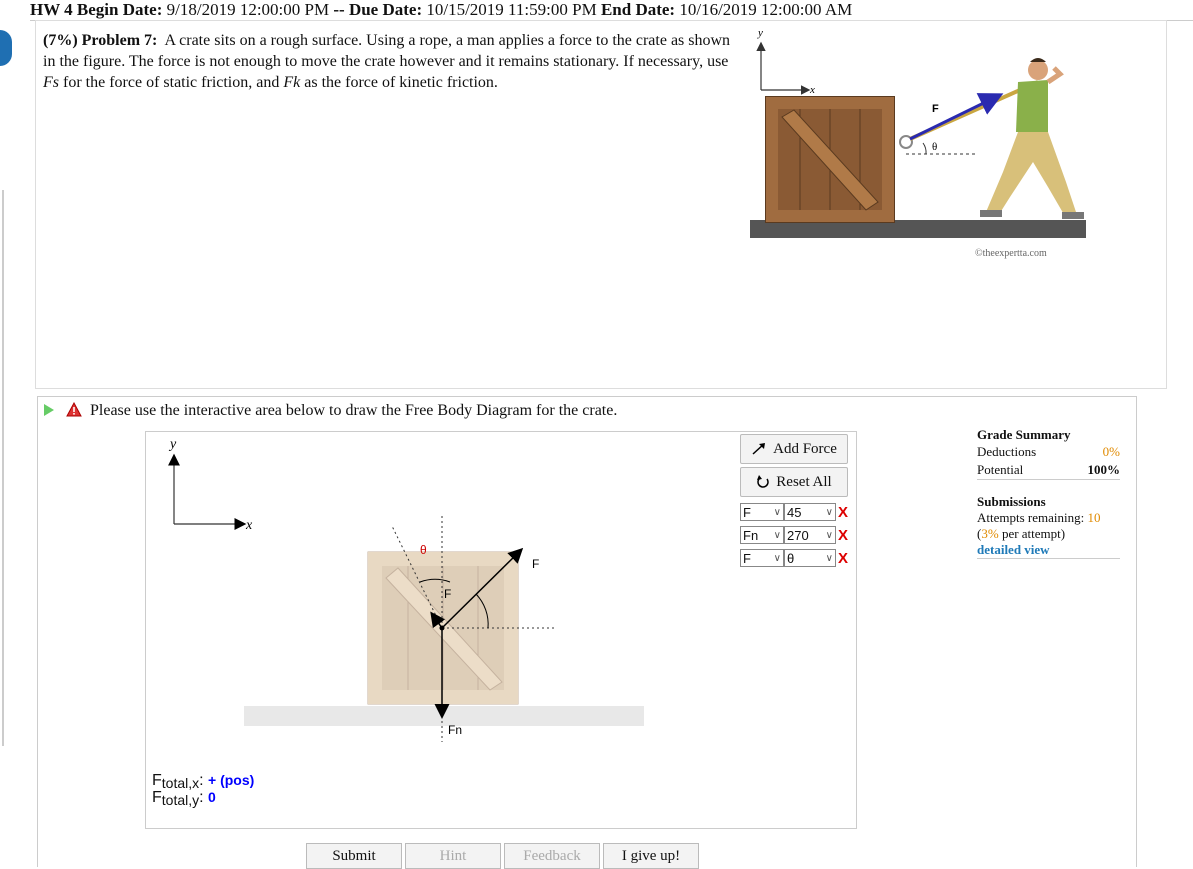 The image size is (1193, 869). Describe the element at coordinates (1024, 434) in the screenshot. I see `grade-summary-title: Grade Summary` at that location.